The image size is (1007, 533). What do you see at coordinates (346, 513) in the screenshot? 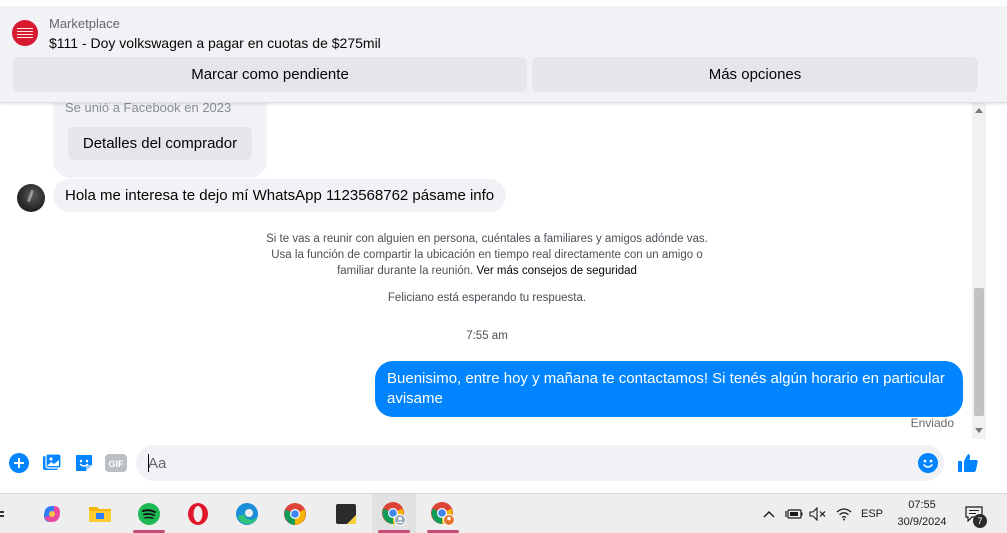
I see `sticky-notes-icon` at bounding box center [346, 513].